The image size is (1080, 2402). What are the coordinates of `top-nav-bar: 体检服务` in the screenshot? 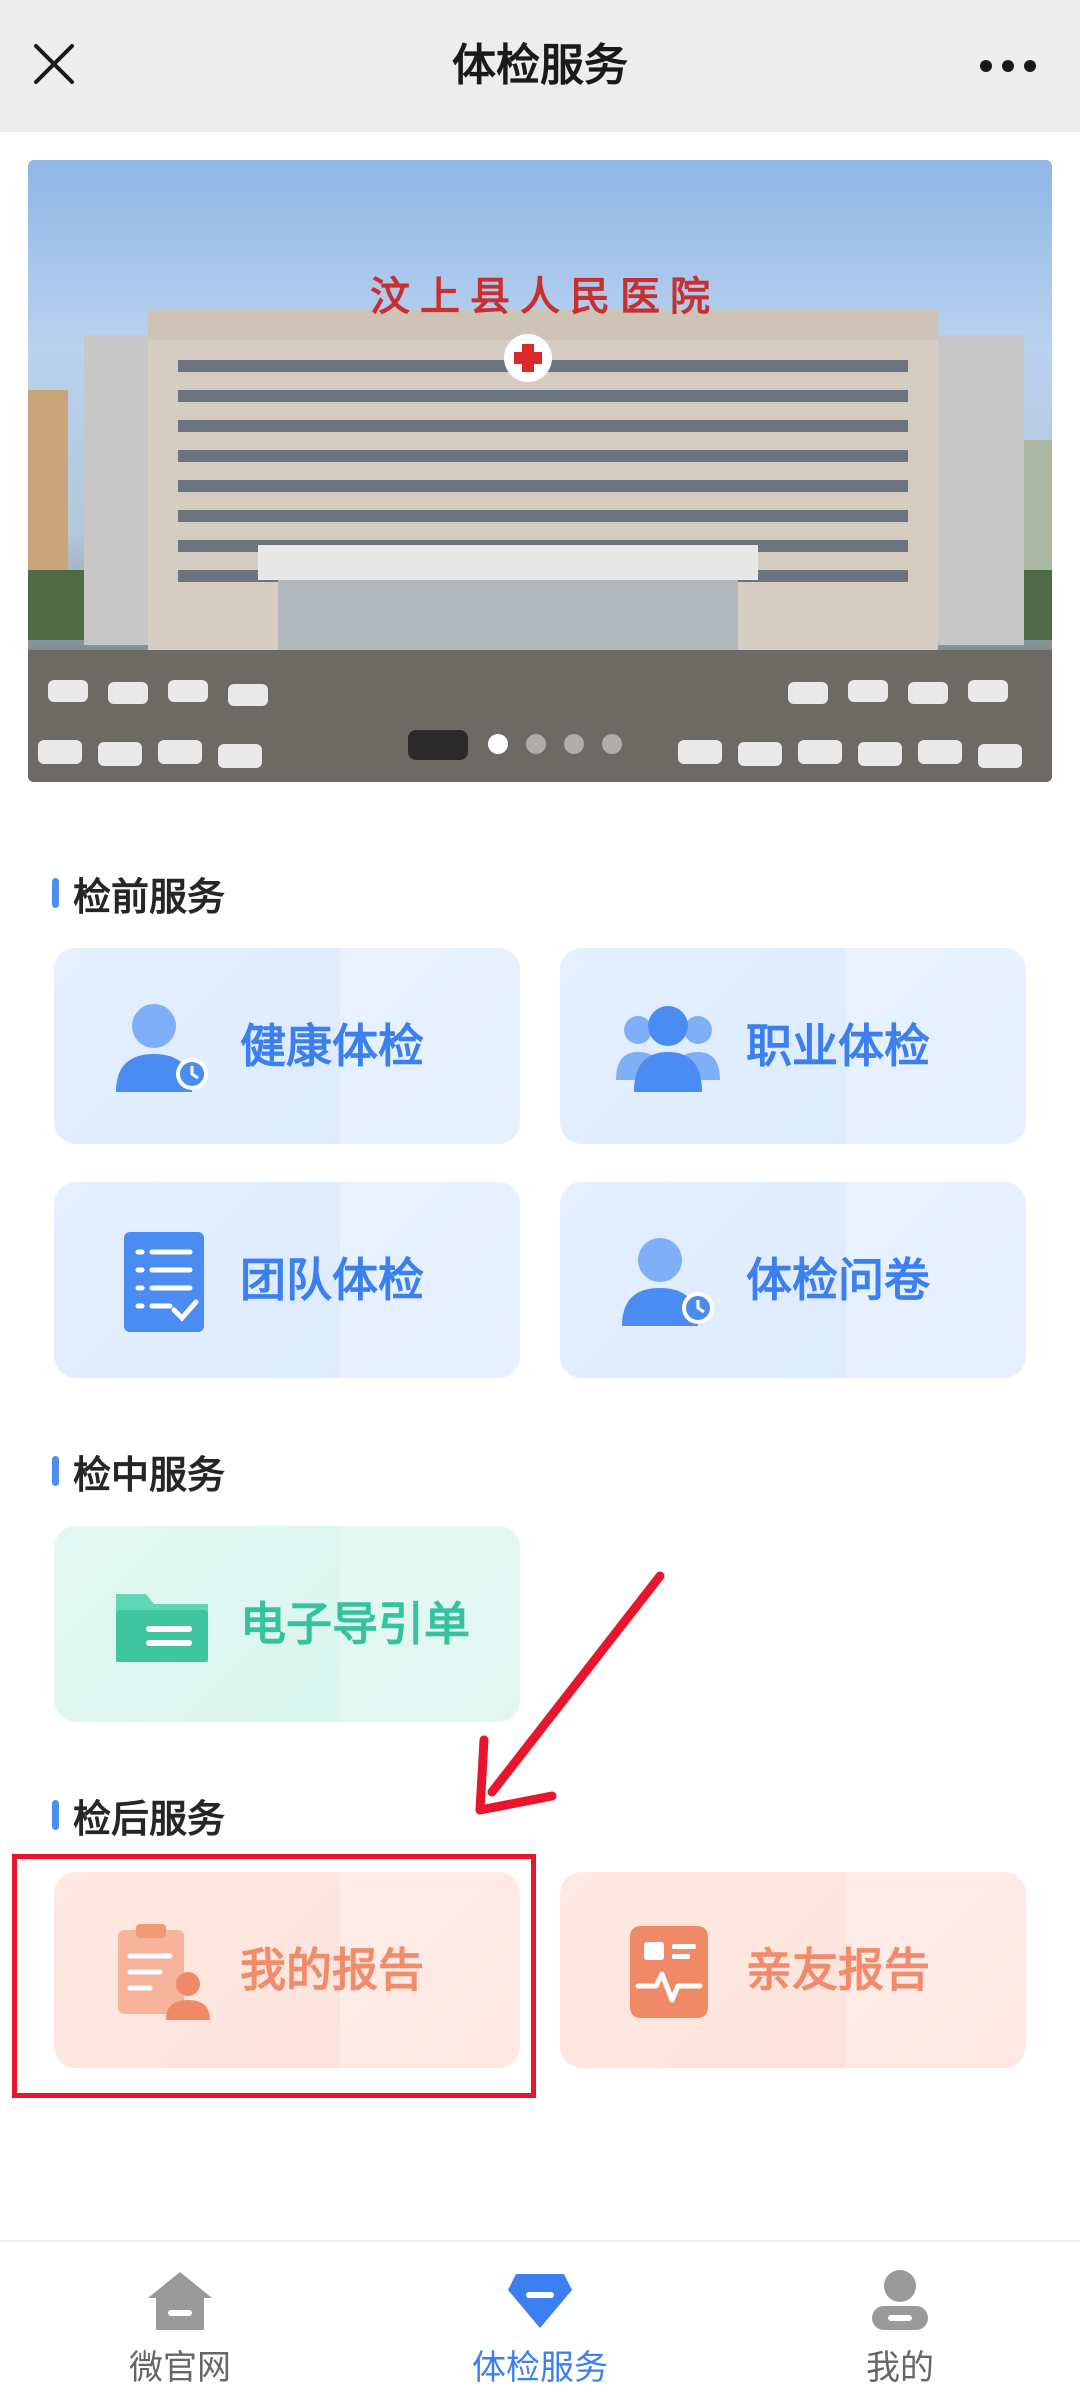 It's located at (540, 66).